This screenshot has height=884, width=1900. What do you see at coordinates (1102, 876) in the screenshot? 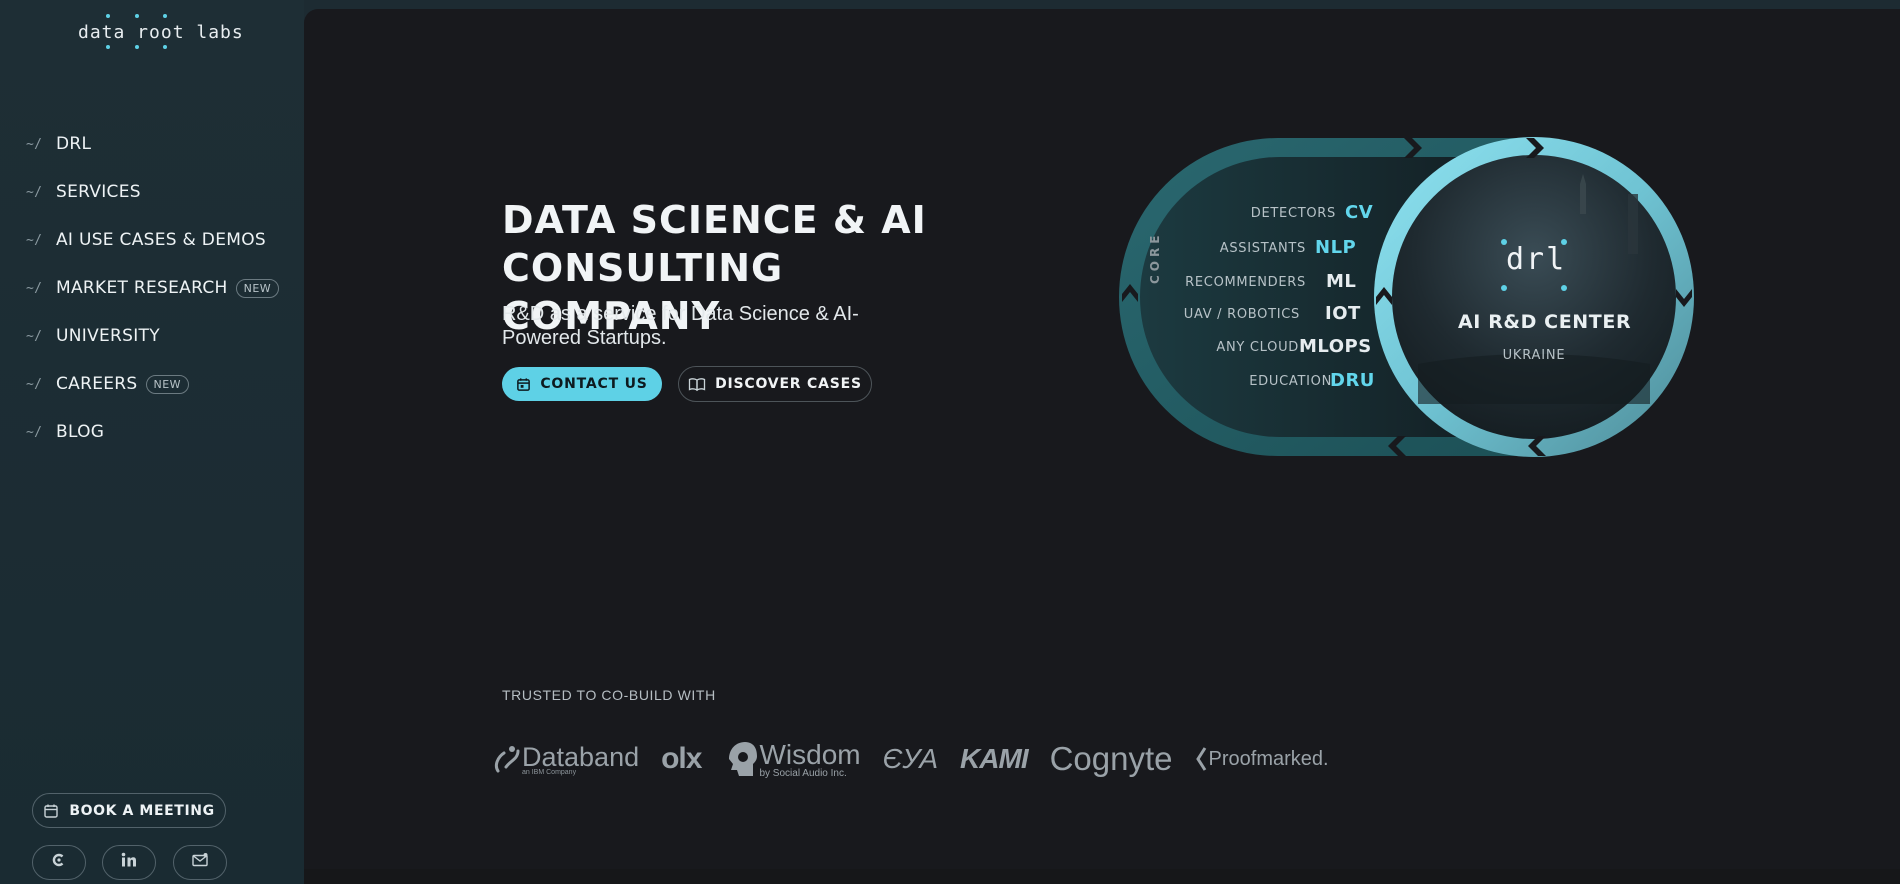
I see `main-bottom-strip` at bounding box center [1102, 876].